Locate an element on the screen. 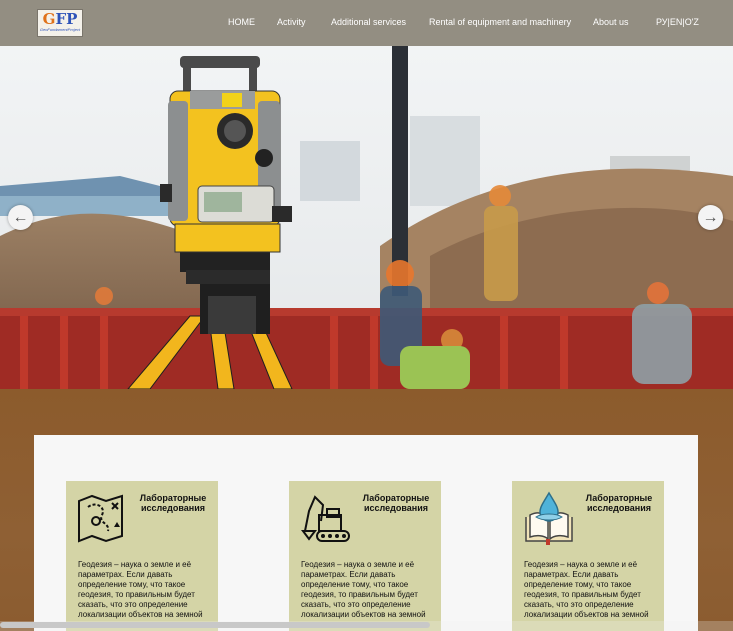  arrow-left-icon: ← is located at coordinates (20, 217).